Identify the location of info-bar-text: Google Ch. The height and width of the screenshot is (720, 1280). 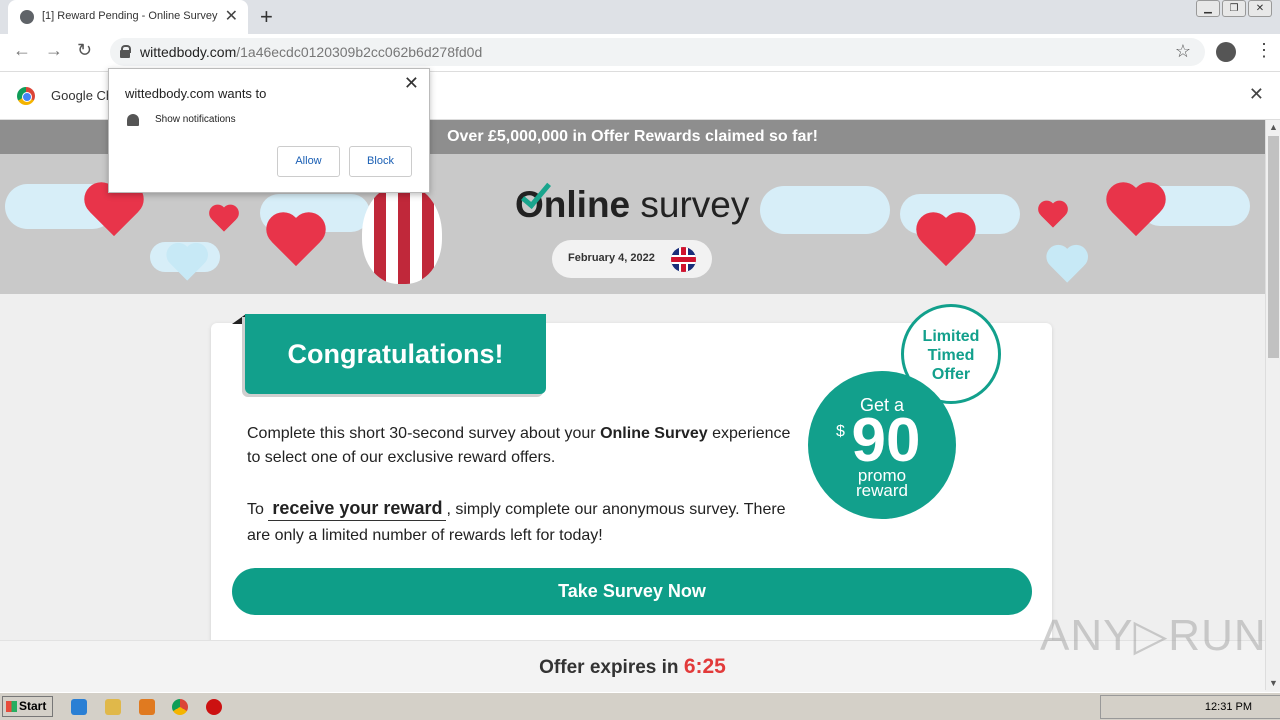
(82, 95).